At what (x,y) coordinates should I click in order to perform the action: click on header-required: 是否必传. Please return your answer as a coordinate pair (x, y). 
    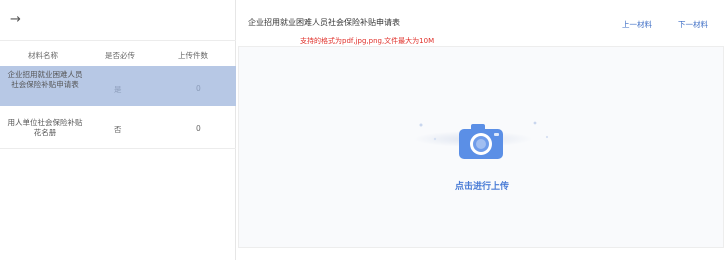
    Looking at the image, I should click on (120, 55).